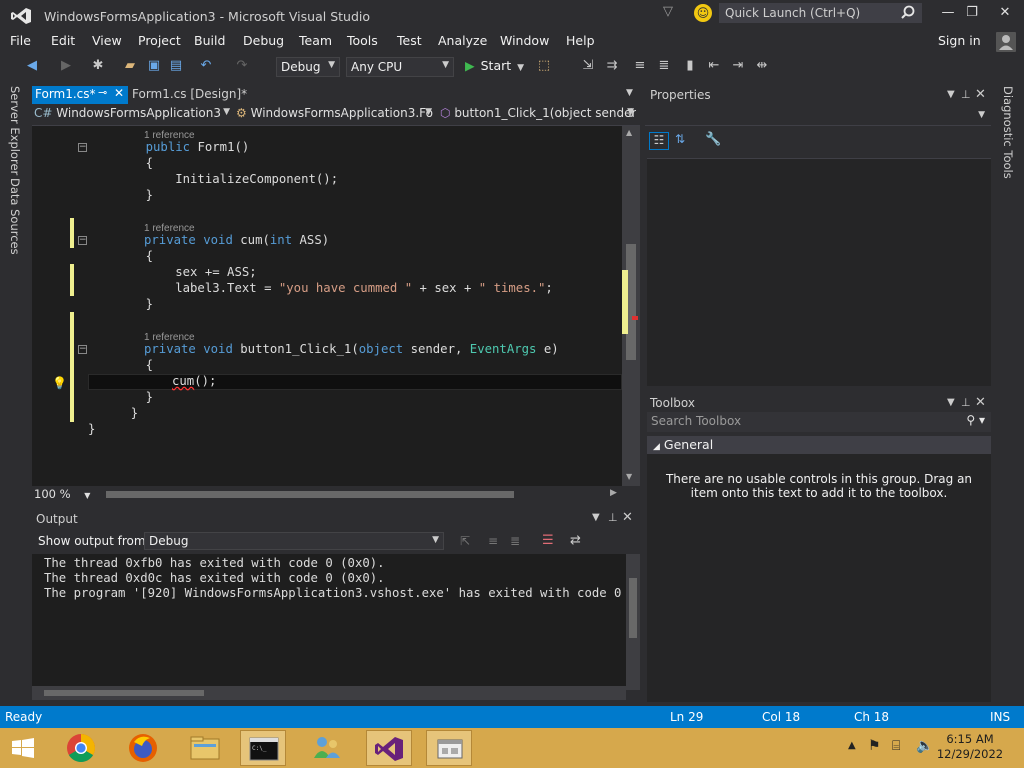 The width and height of the screenshot is (1024, 768). What do you see at coordinates (189, 94) in the screenshot?
I see `tab-form1-design: Form1.cs [Design]*` at bounding box center [189, 94].